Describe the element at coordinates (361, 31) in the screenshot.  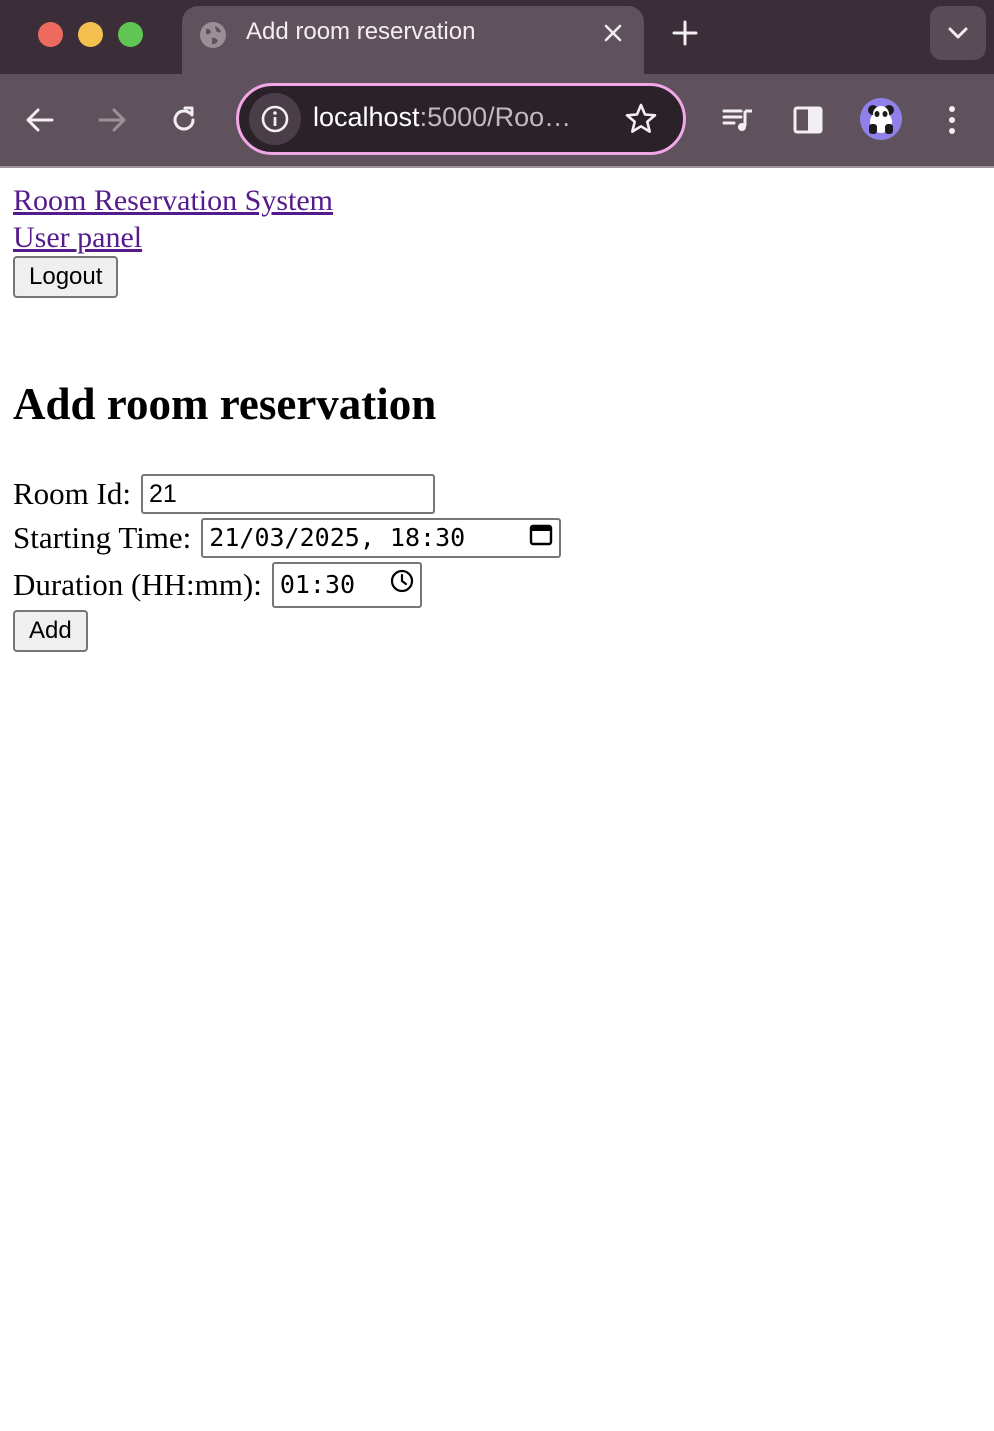
I see `tab-title: Add room reservation` at that location.